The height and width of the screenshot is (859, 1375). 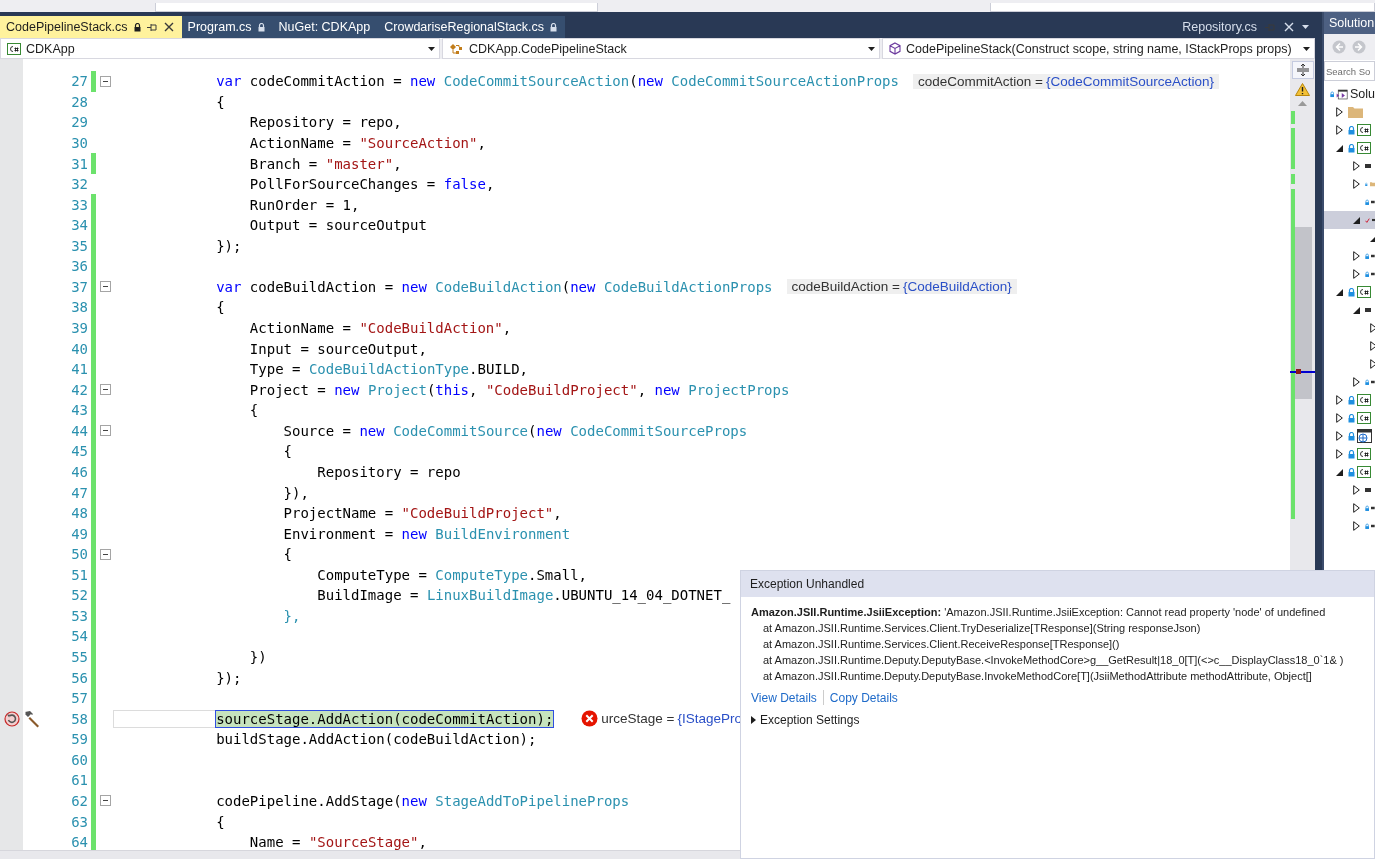 What do you see at coordinates (79, 595) in the screenshot?
I see `line-number: 52` at bounding box center [79, 595].